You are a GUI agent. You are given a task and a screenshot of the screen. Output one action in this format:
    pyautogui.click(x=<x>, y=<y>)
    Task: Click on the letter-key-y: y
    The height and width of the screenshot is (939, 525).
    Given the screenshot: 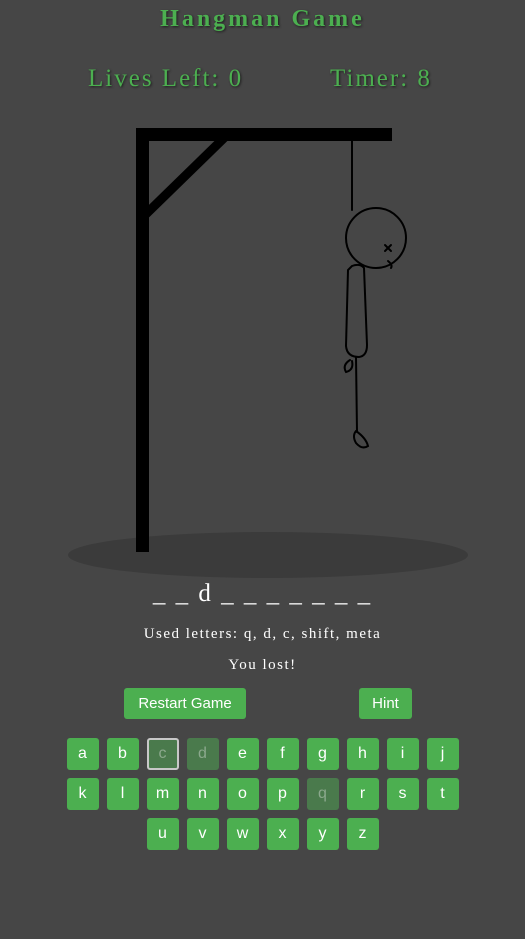 What is the action you would take?
    pyautogui.click(x=322, y=834)
    